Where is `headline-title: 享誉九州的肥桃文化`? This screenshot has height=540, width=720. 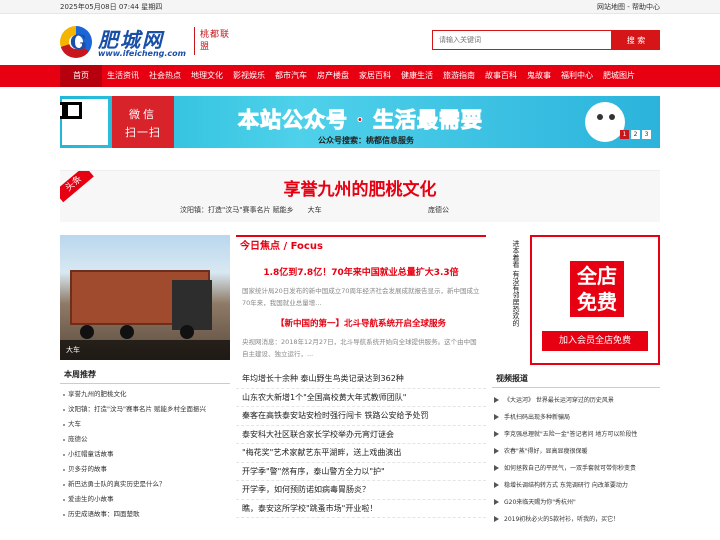
headline-title: 享誉九州的肥桃文化 is located at coordinates (360, 187).